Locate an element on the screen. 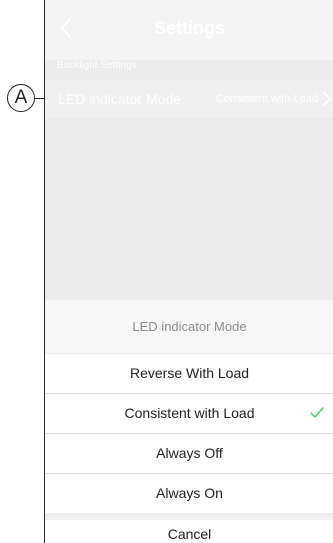 The height and width of the screenshot is (543, 333). settings-header: Settings is located at coordinates (189, 30).